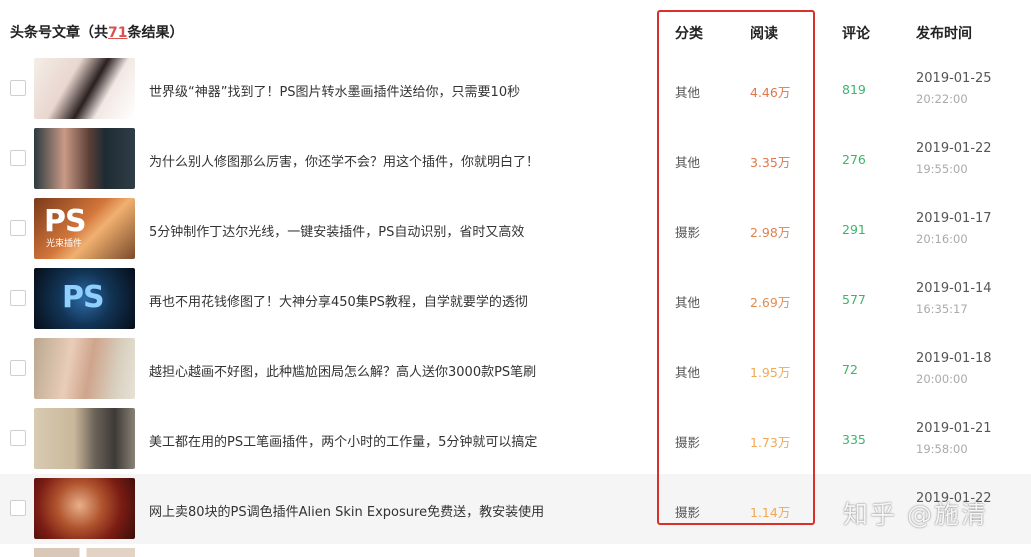  I want to click on article-title-link: 美工都在用的PS工笔画插件，两个小时的工作量，5分钟就可以搞定, so click(343, 440).